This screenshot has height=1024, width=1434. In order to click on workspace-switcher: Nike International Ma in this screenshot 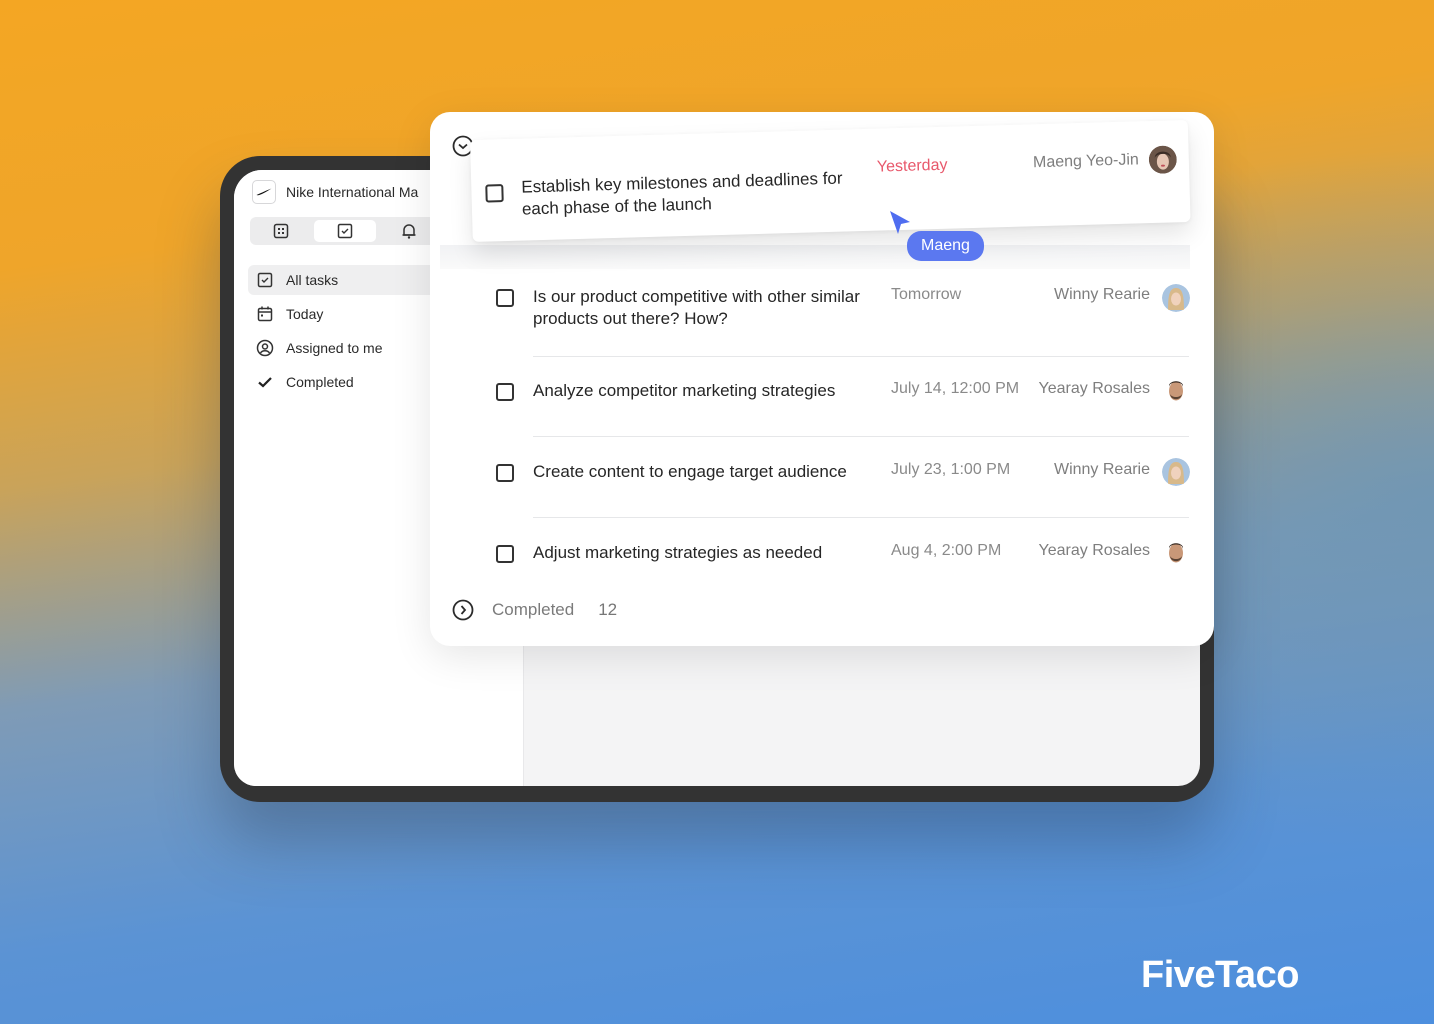, I will do `click(335, 192)`.